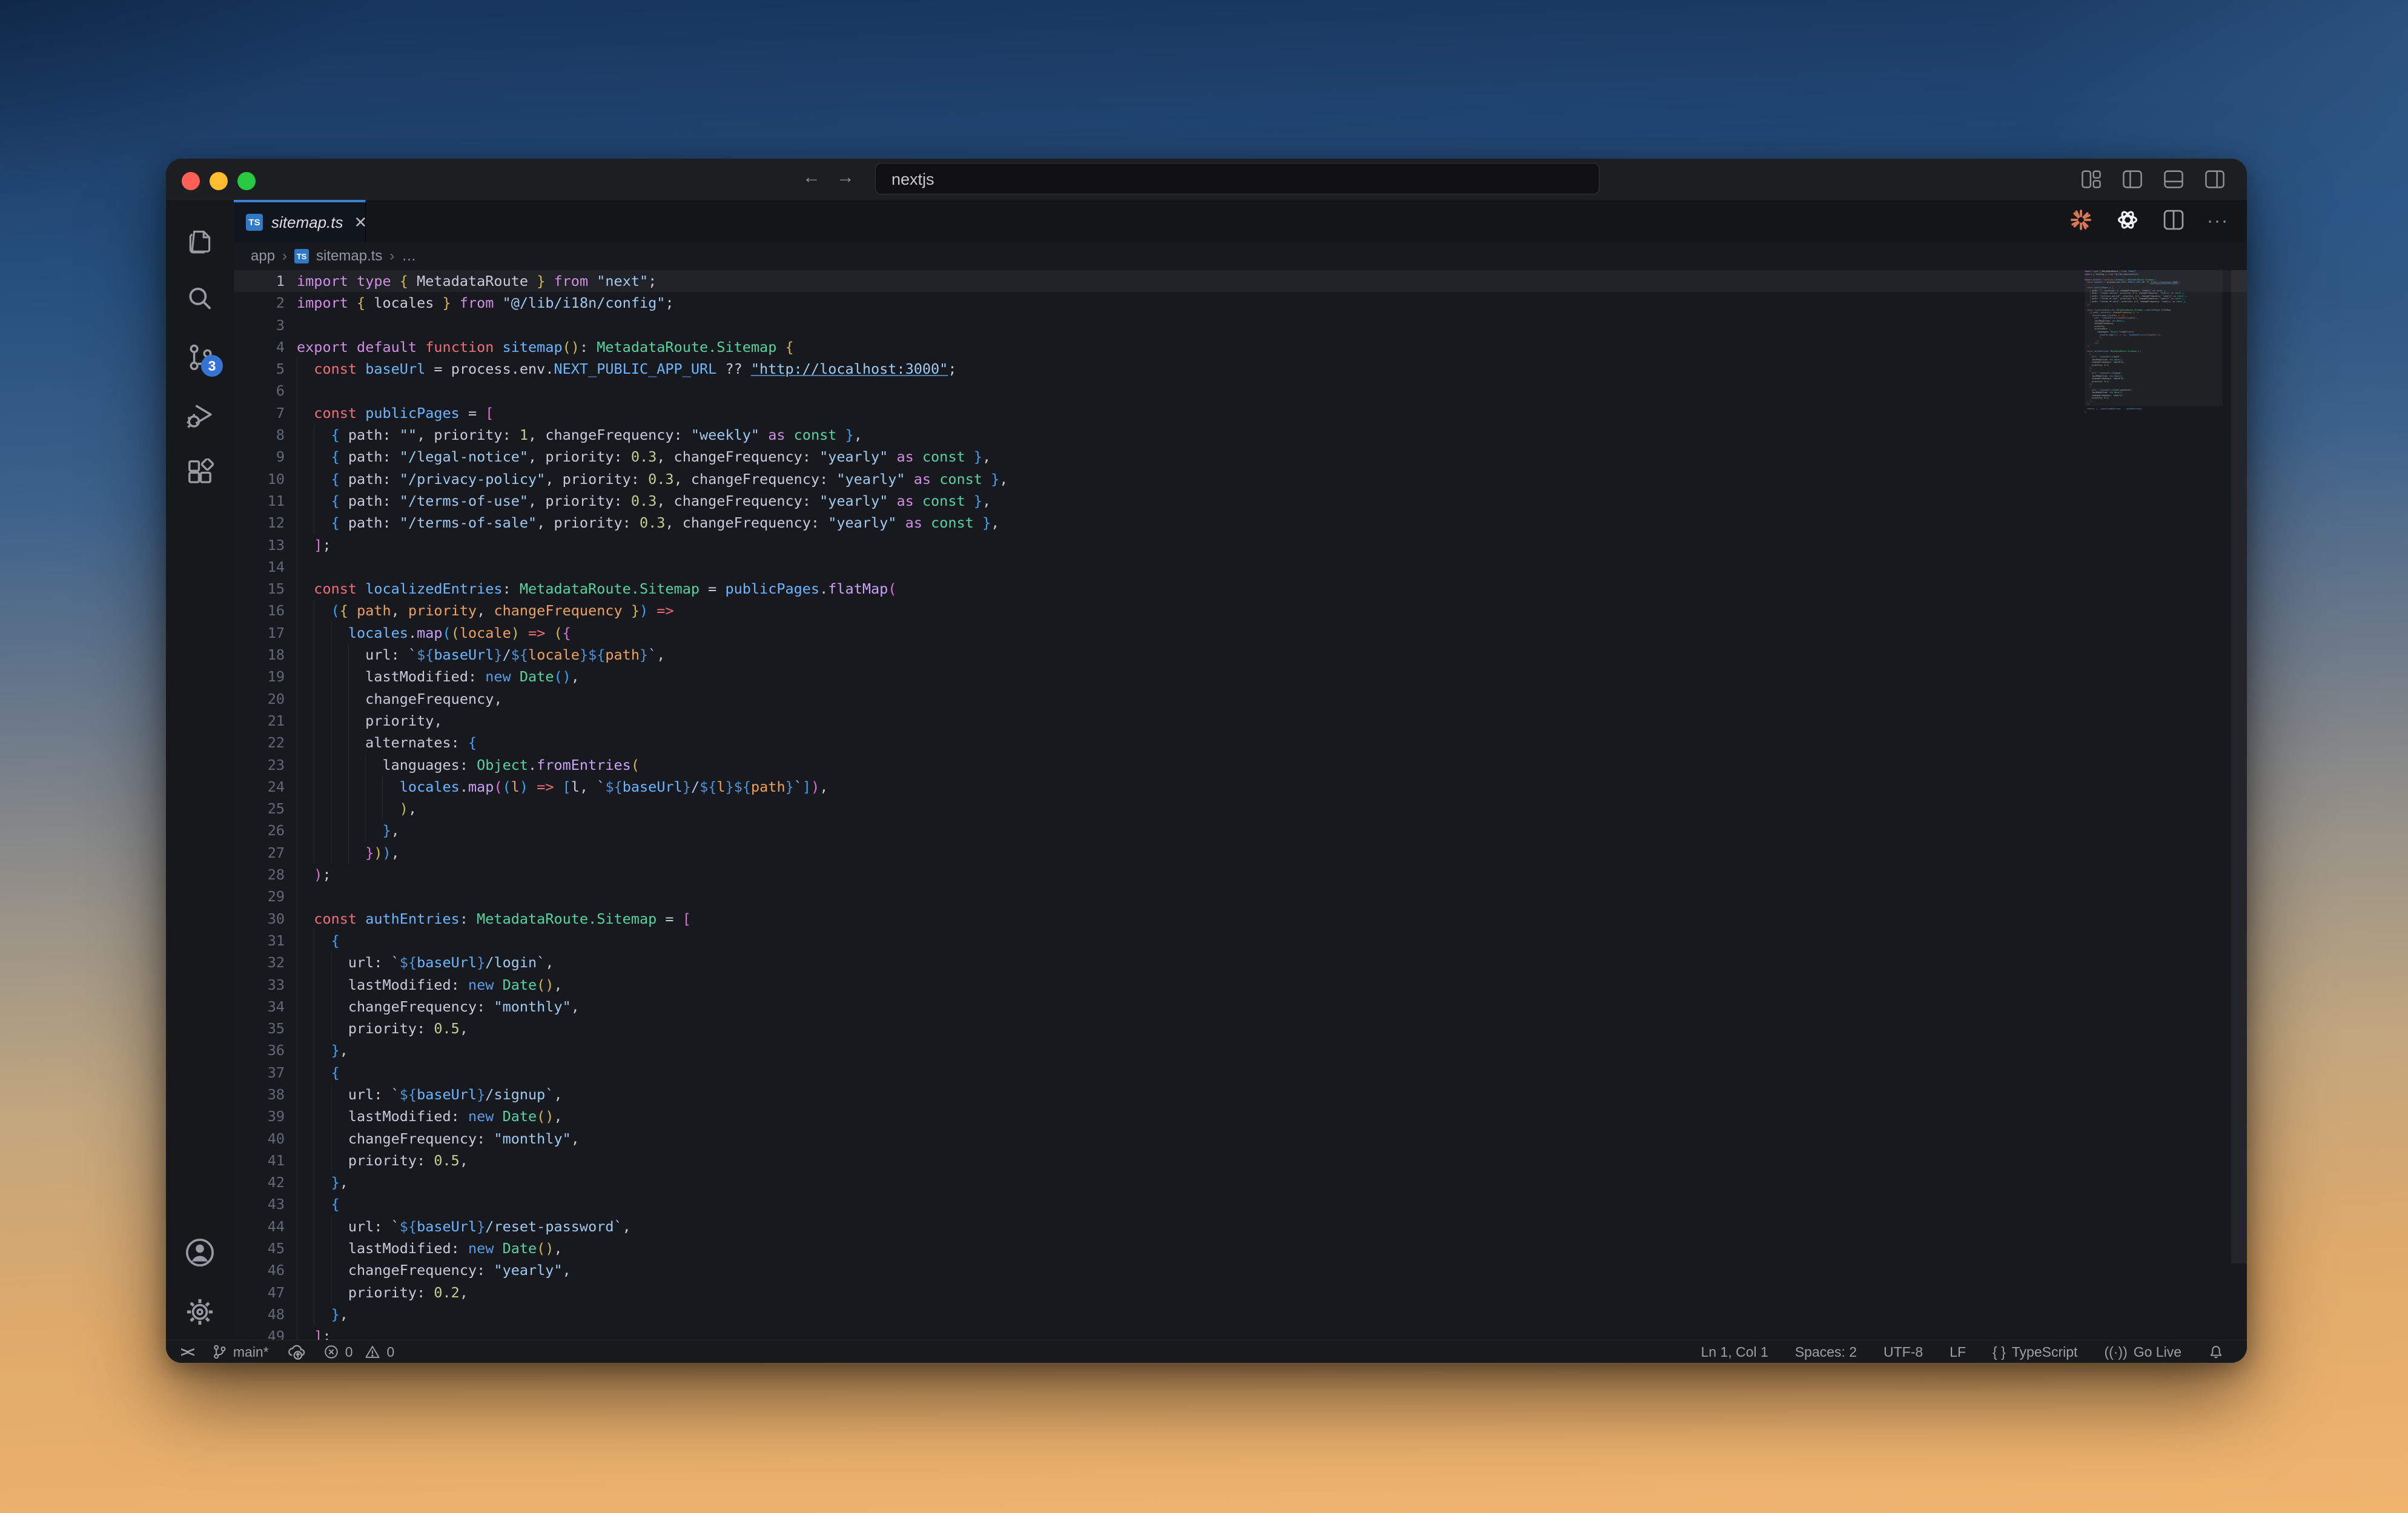  Describe the element at coordinates (361, 222) in the screenshot. I see `tab-close-icon: ✕` at that location.